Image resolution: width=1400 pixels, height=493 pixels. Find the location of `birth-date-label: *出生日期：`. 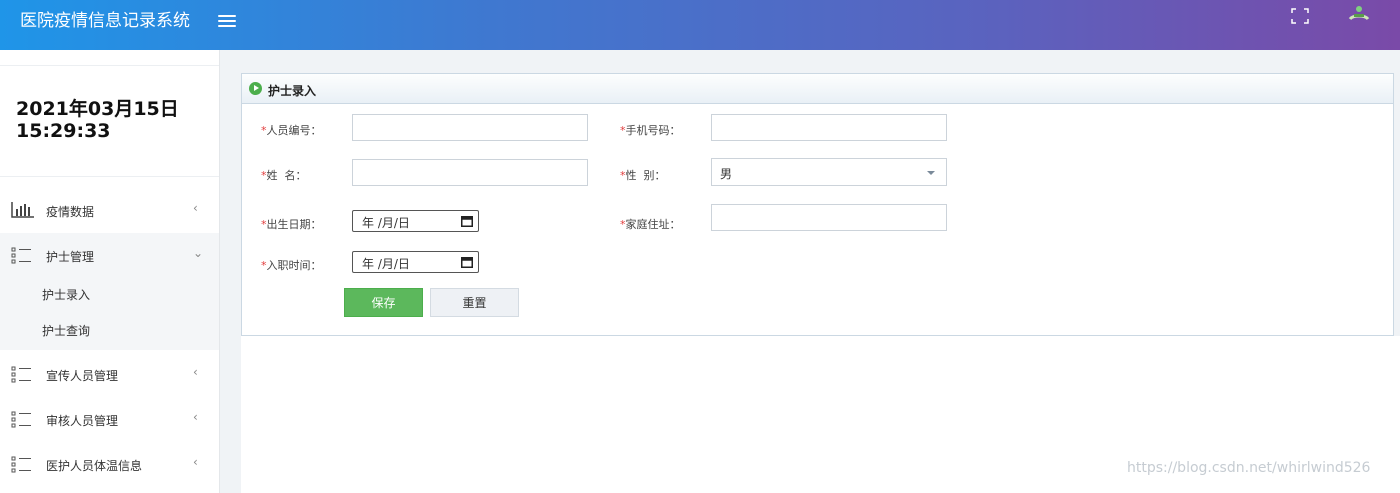

birth-date-label: *出生日期： is located at coordinates (291, 224).